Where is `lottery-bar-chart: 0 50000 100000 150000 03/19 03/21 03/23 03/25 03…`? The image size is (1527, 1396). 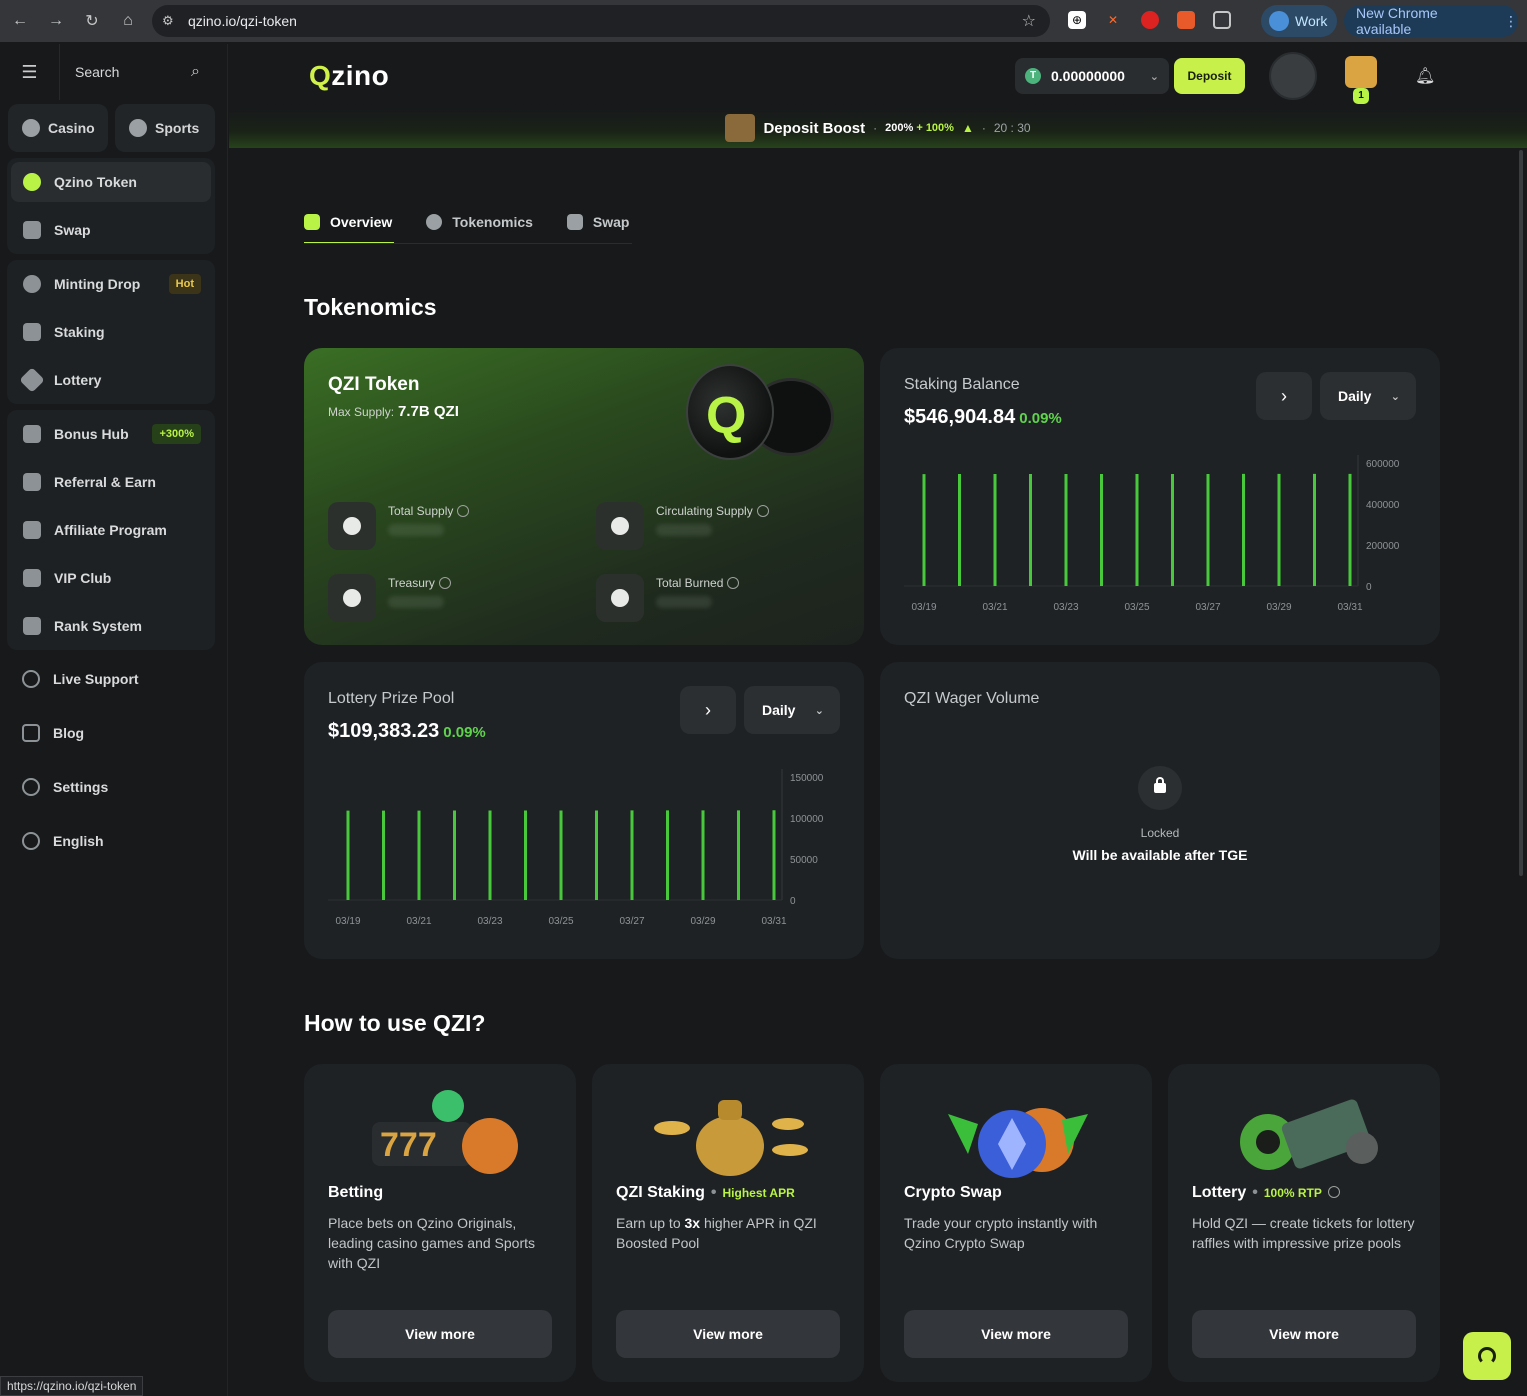
lottery-bar-chart: 0 50000 100000 150000 03/19 03/21 03/23 03/25 03… is located at coordinates (576, 848).